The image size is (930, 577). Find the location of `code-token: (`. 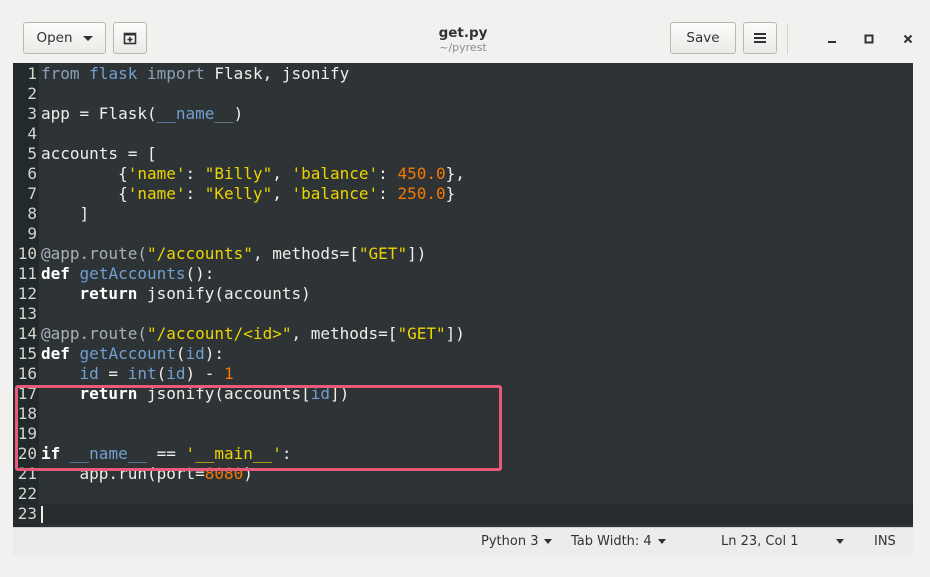

code-token: ( is located at coordinates (180, 353).